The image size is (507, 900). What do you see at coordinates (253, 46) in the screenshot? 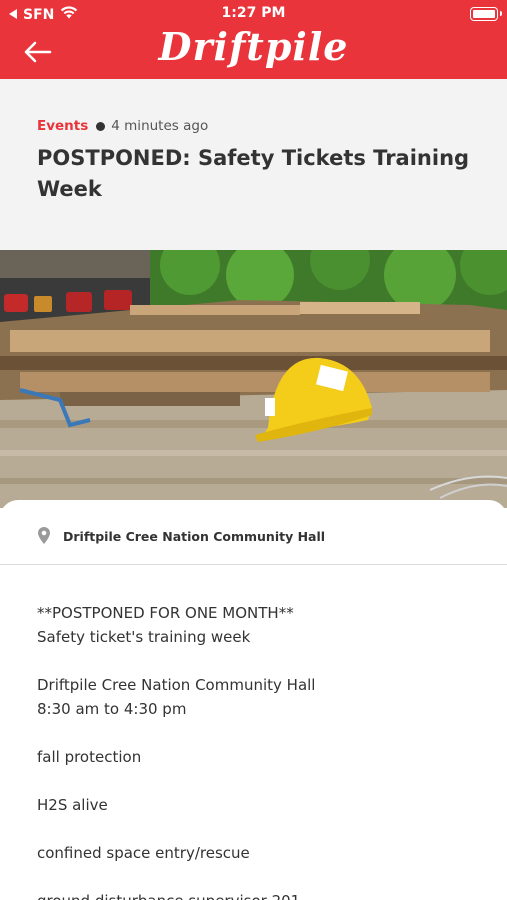
I see `brand-logo: Driftpile` at bounding box center [253, 46].